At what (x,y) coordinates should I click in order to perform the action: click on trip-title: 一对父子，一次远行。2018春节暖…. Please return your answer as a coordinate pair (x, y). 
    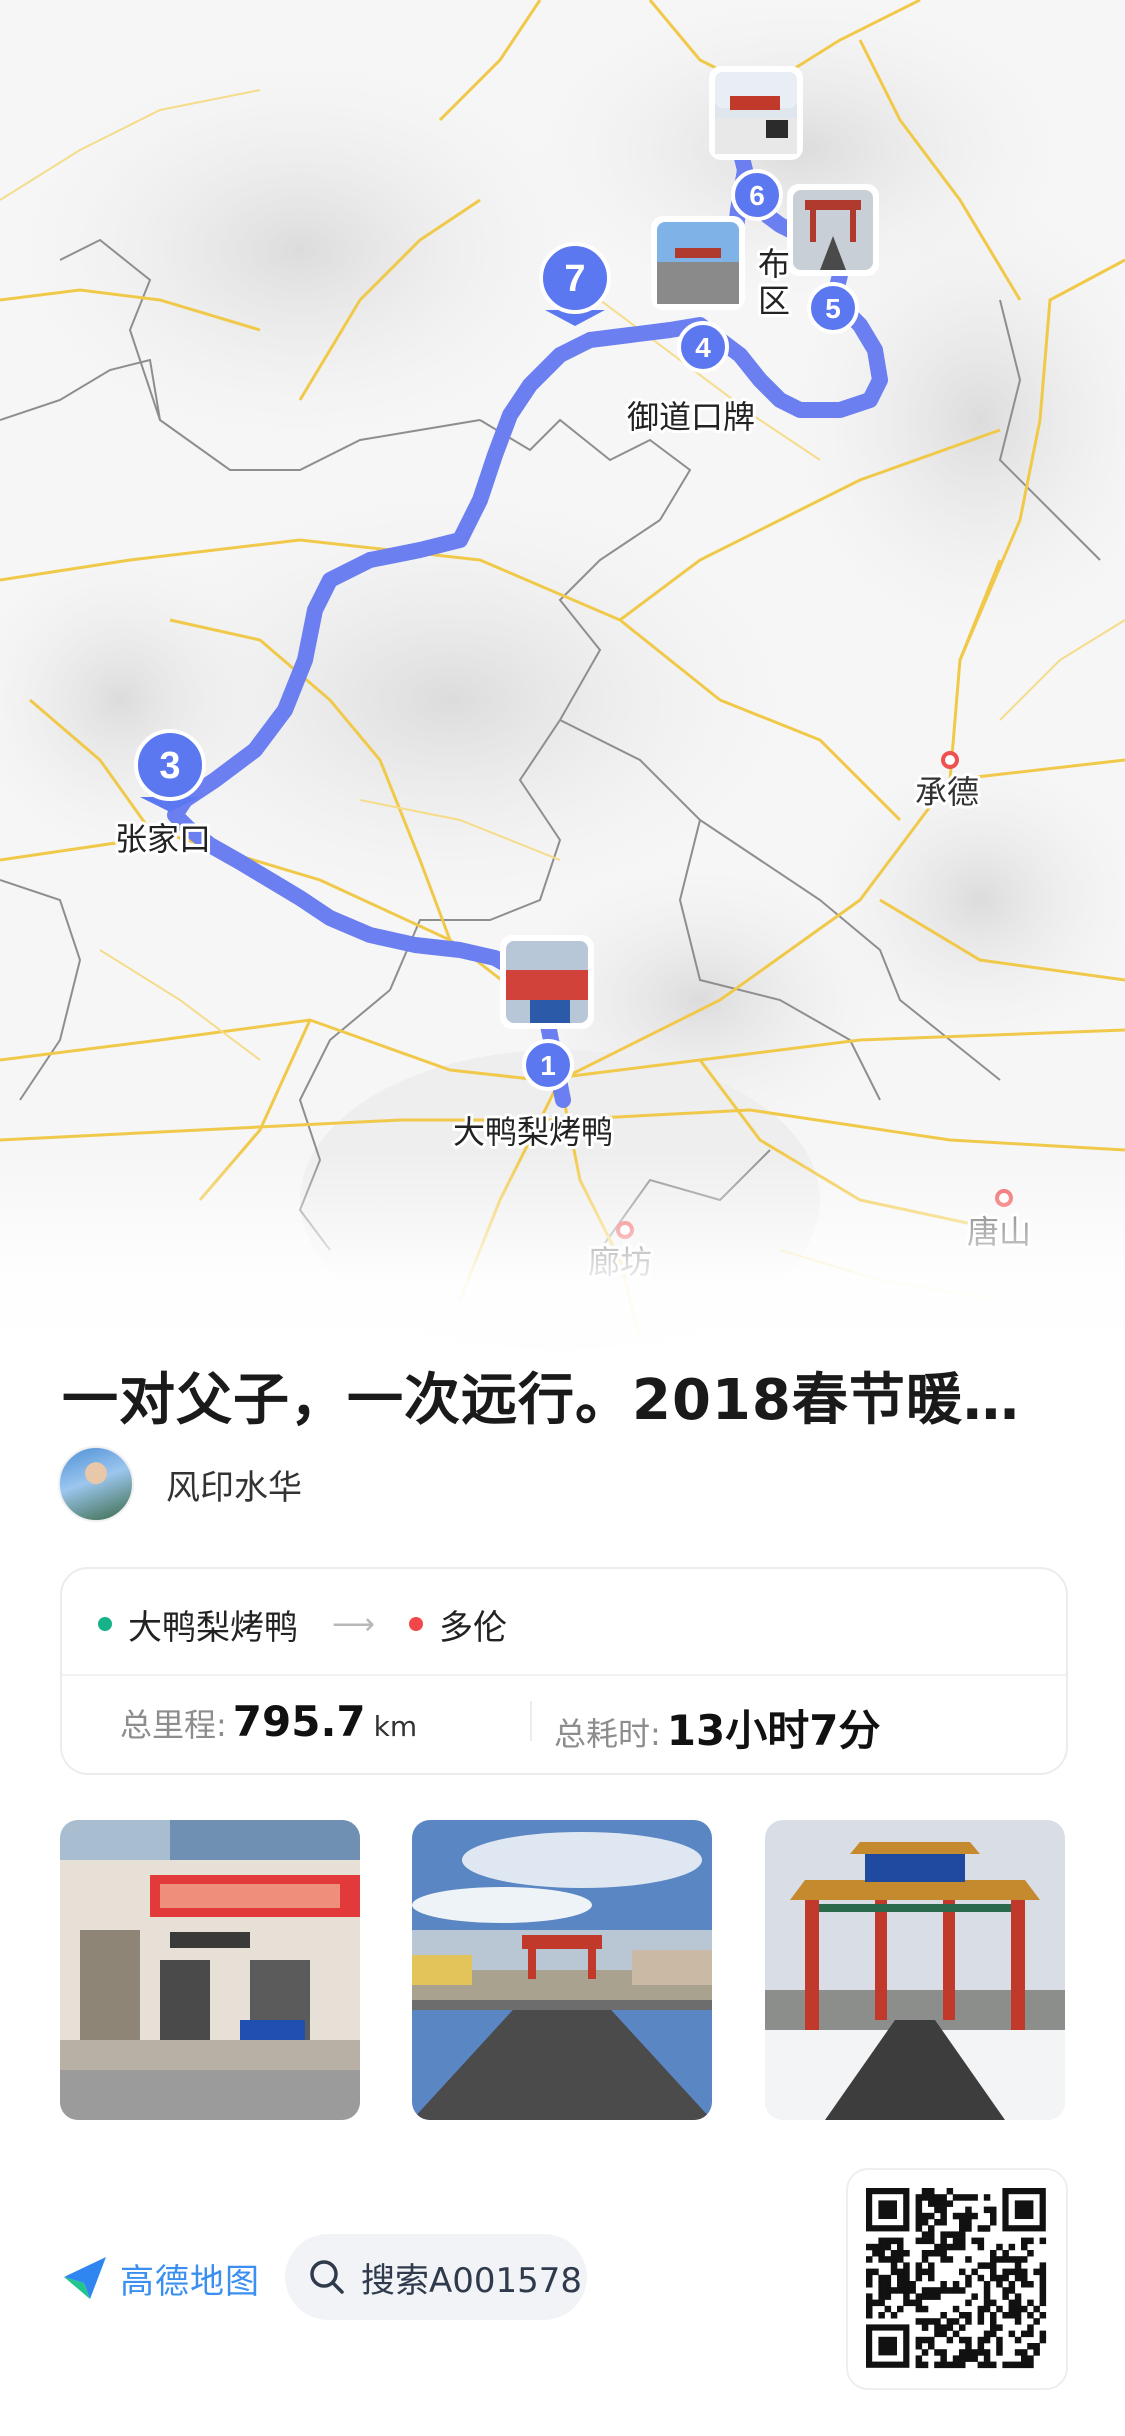
    Looking at the image, I should click on (541, 1400).